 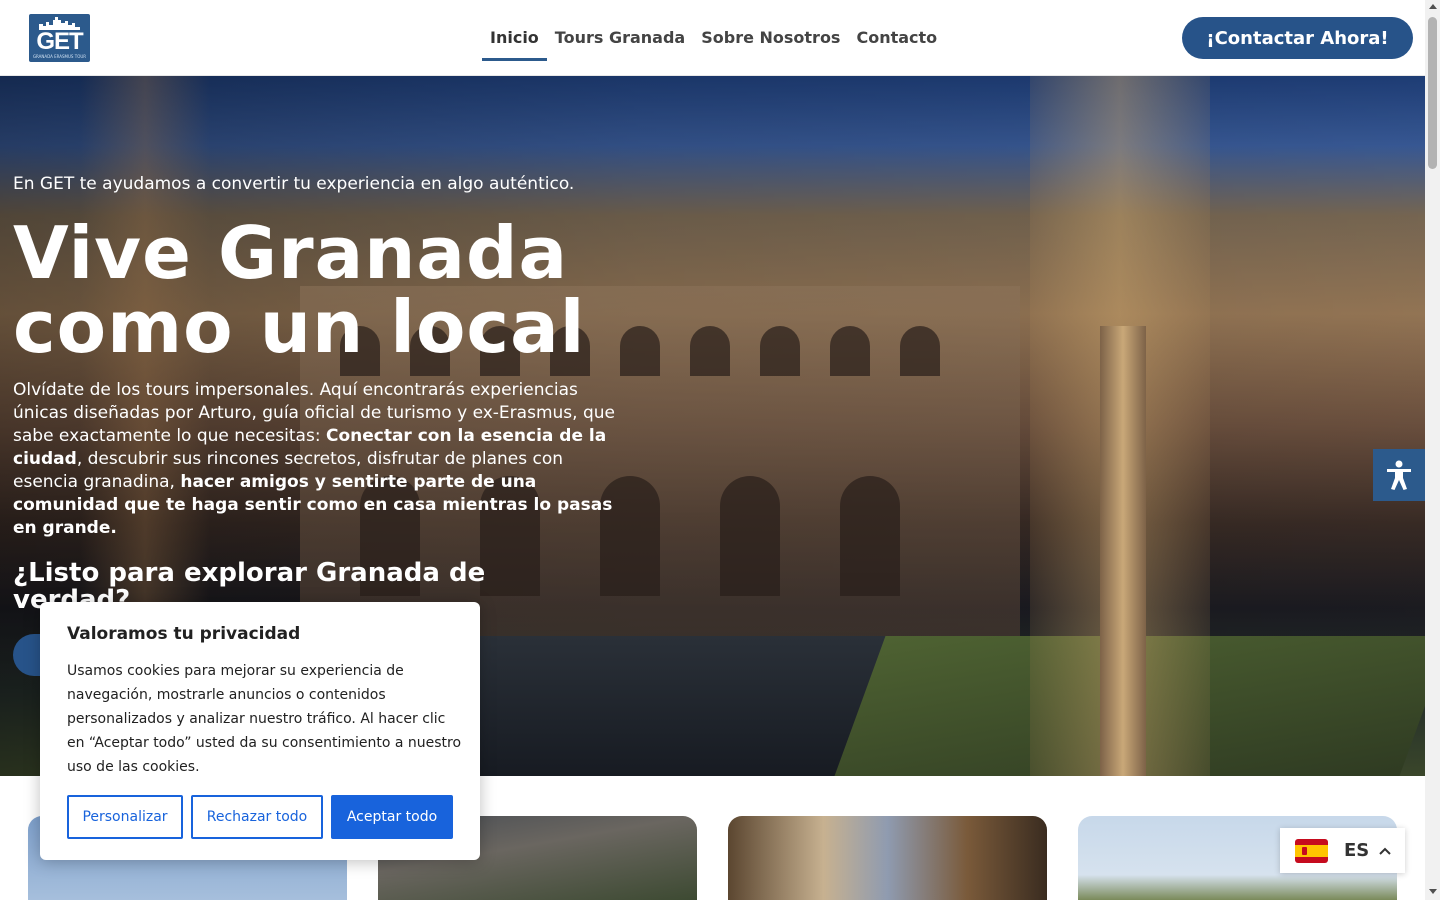 What do you see at coordinates (1297, 38) in the screenshot?
I see `contact-now-button: ¡Contactar Ahora!` at bounding box center [1297, 38].